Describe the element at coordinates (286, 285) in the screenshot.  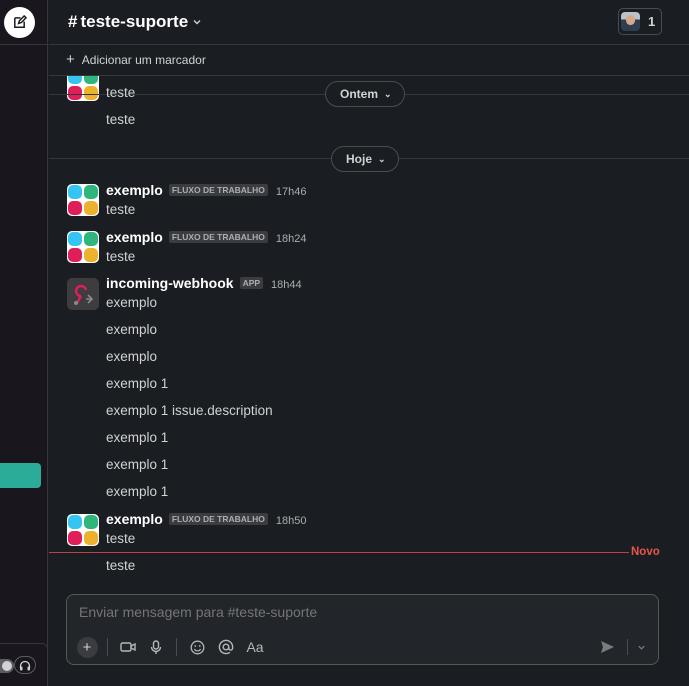
I see `message-timestamp: 18h44` at that location.